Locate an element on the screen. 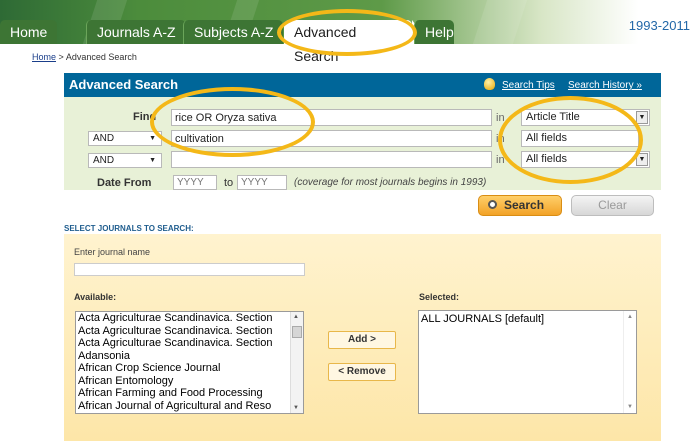 The image size is (694, 441). field-select-3-value: All fields is located at coordinates (546, 159).